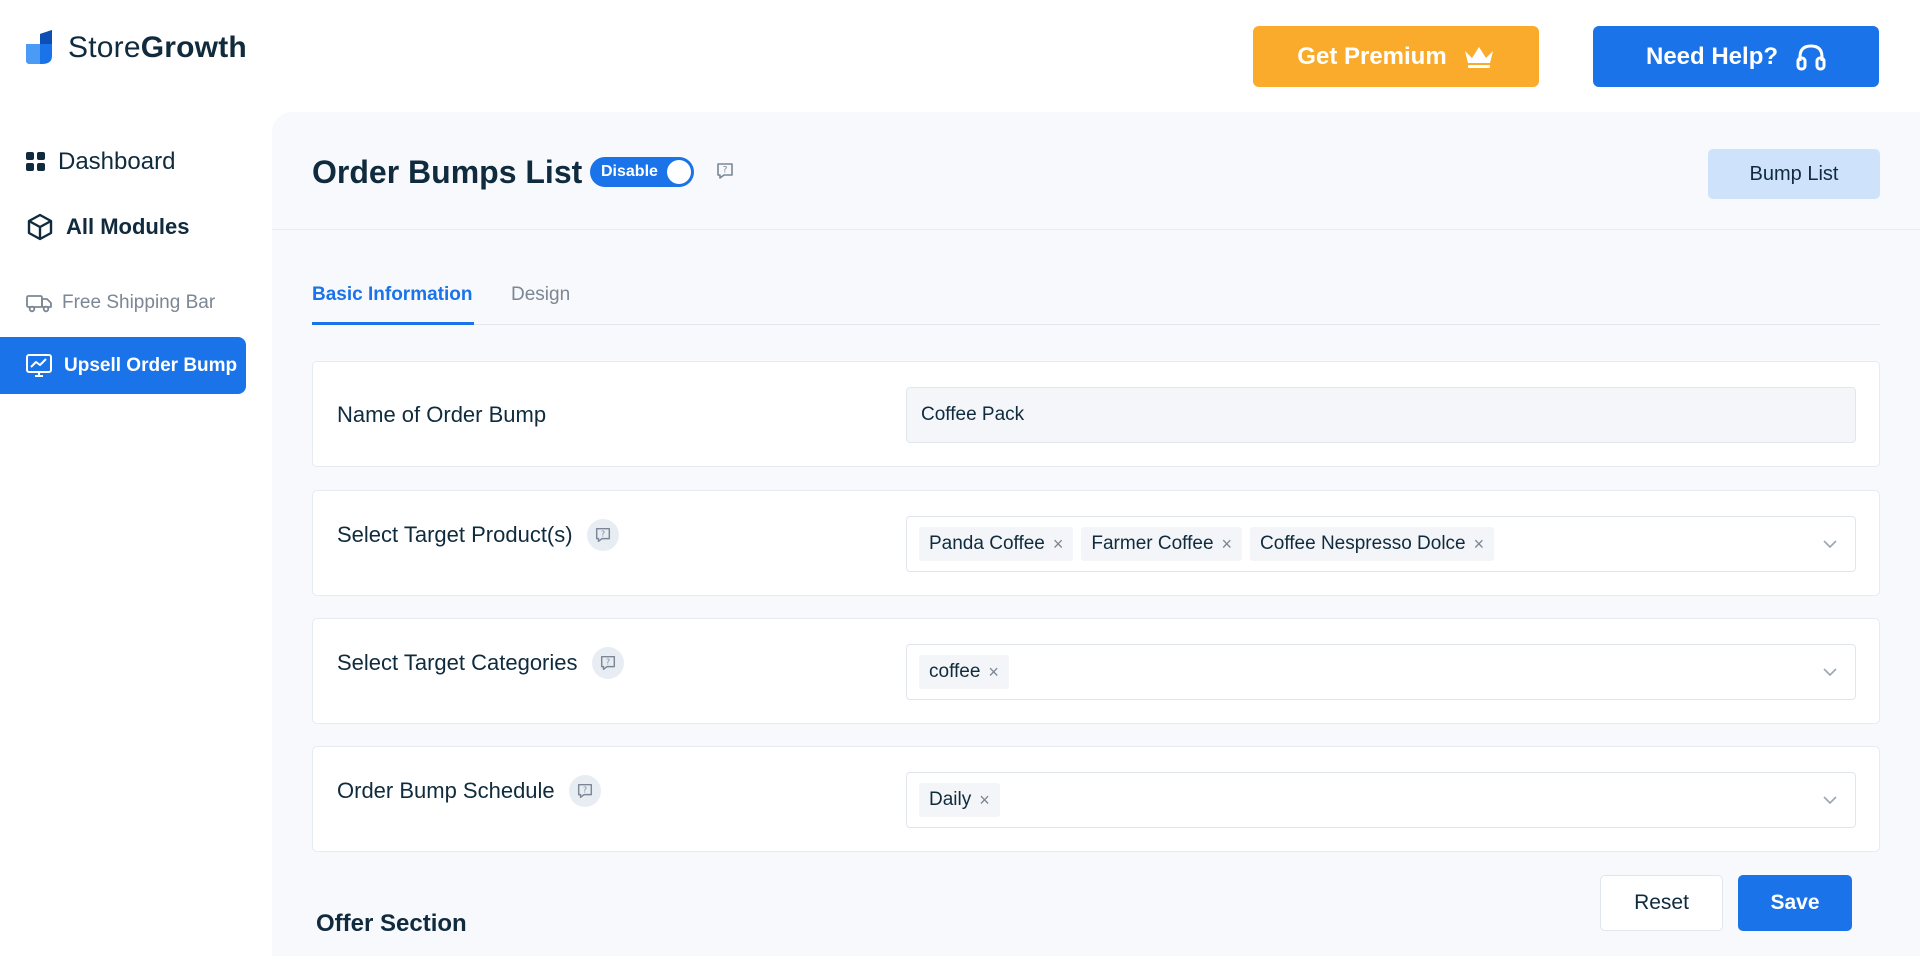 Image resolution: width=1920 pixels, height=956 pixels. What do you see at coordinates (128, 226) in the screenshot?
I see `sidebar-item-label: All Modules` at bounding box center [128, 226].